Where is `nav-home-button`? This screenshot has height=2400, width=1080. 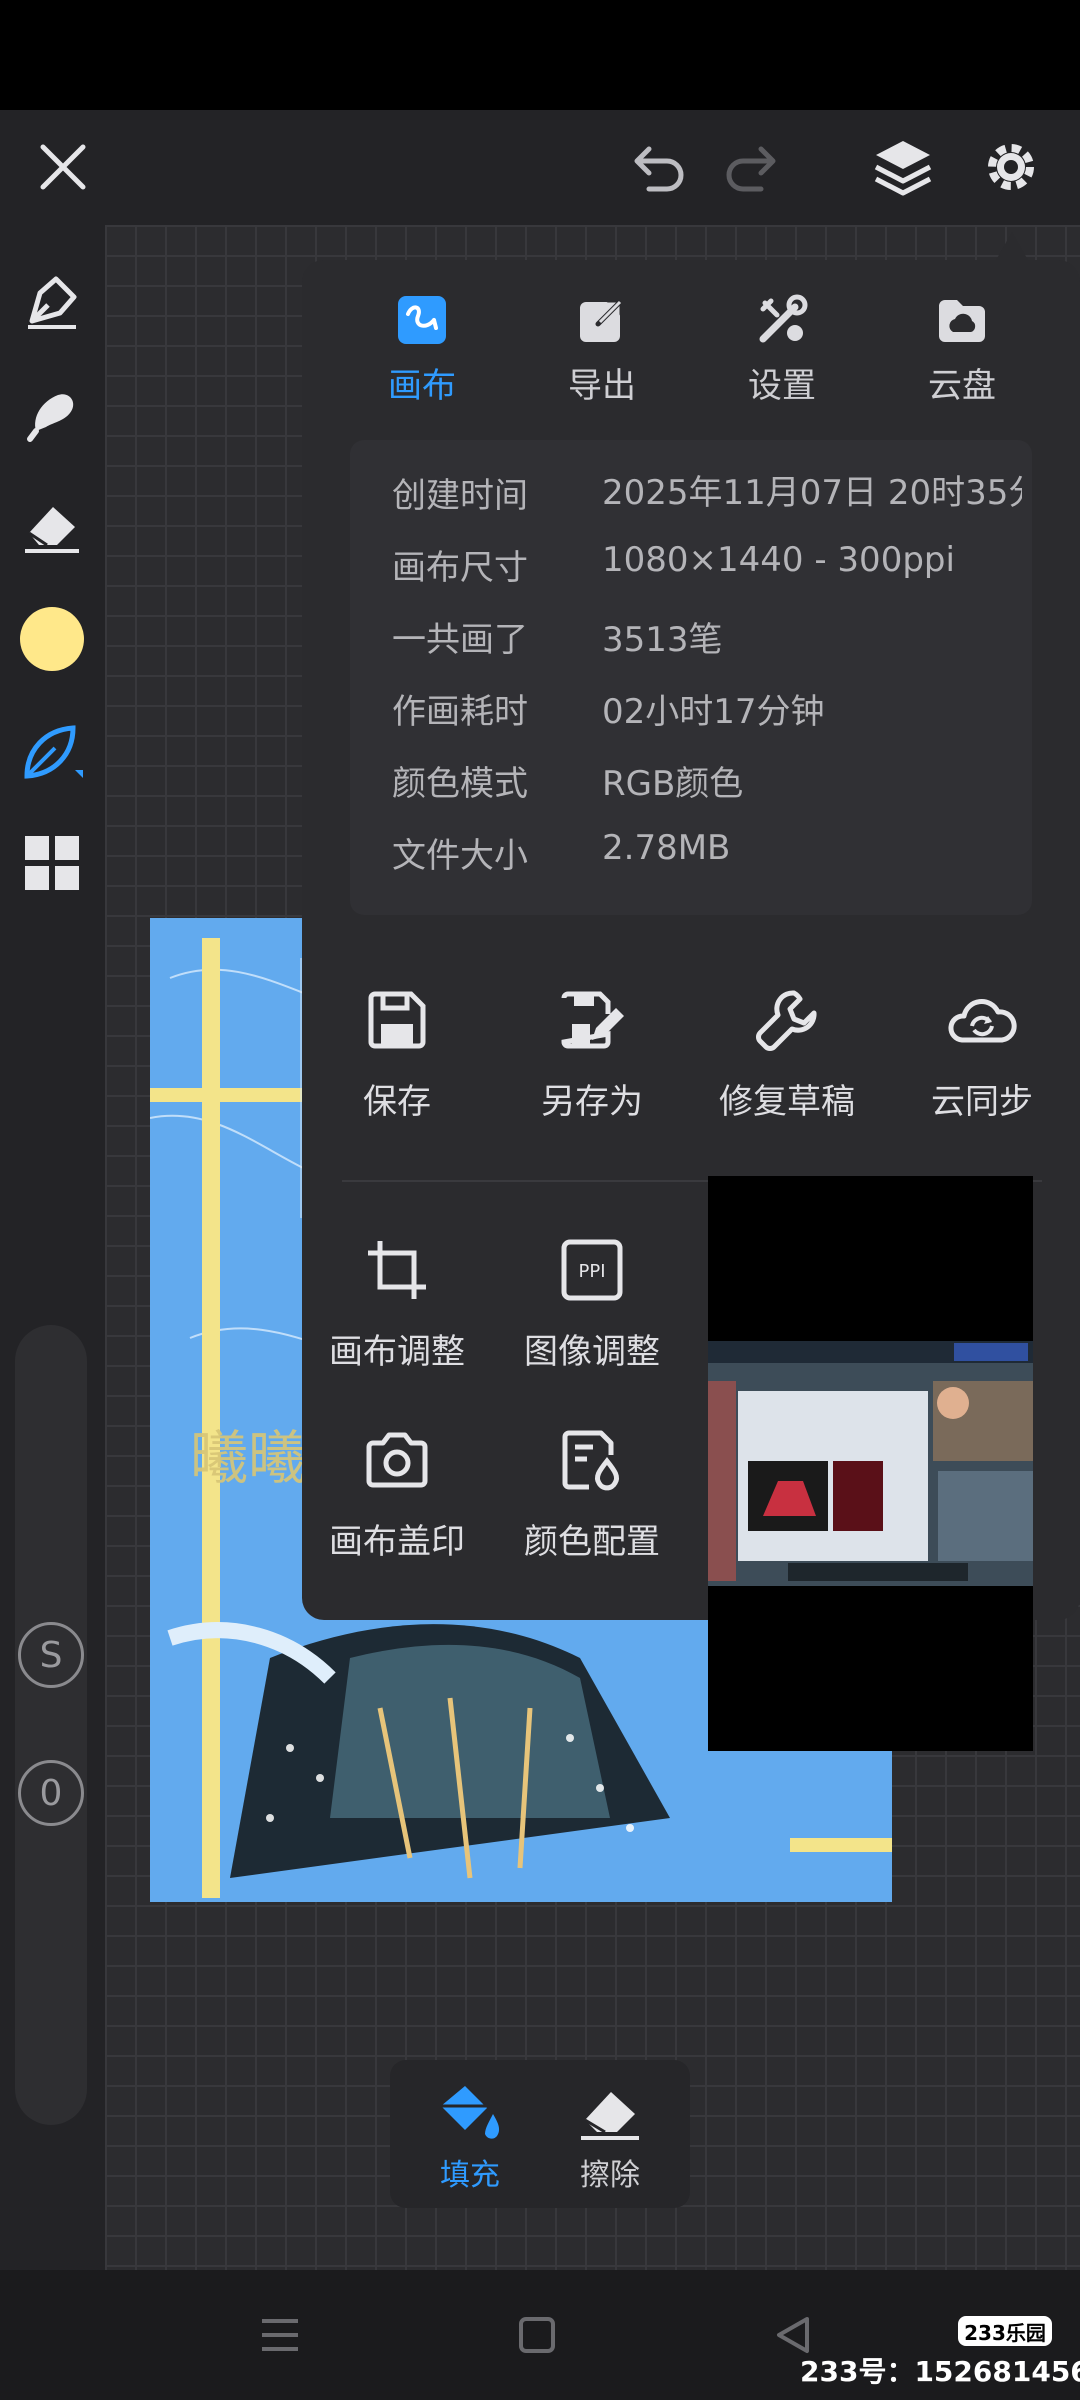
nav-home-button is located at coordinates (537, 2335).